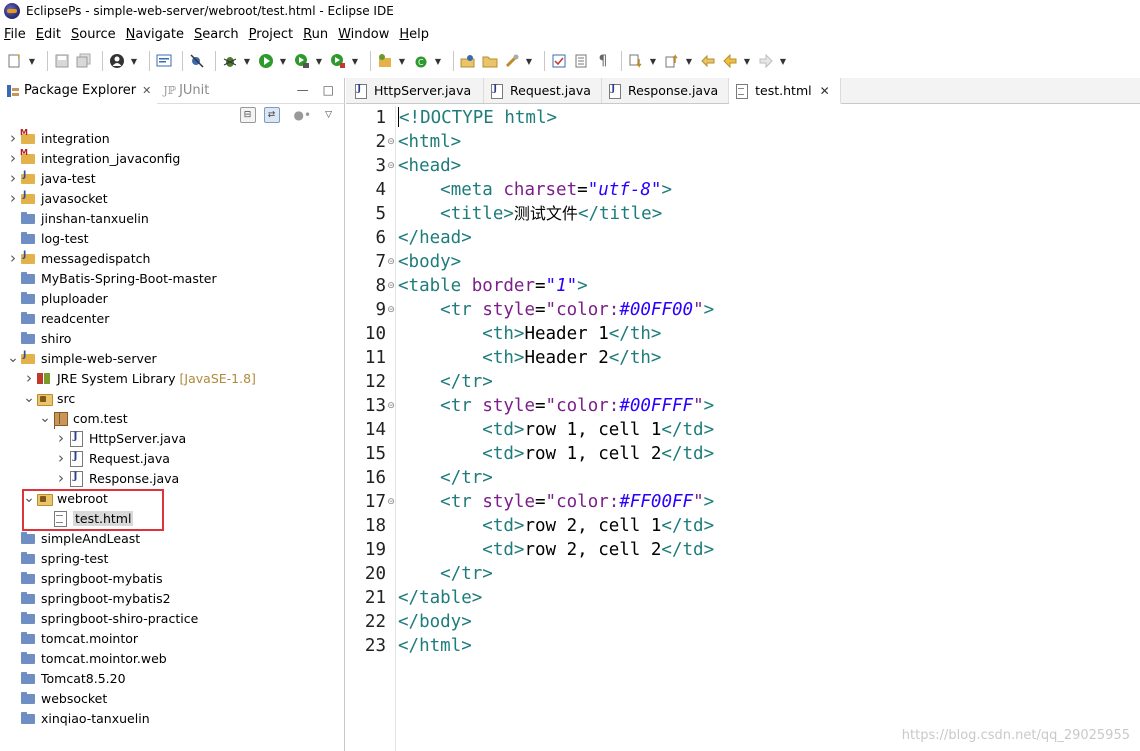 This screenshot has width=1140, height=751. Describe the element at coordinates (172, 398) in the screenshot. I see `tree-item: ⌄ src` at that location.